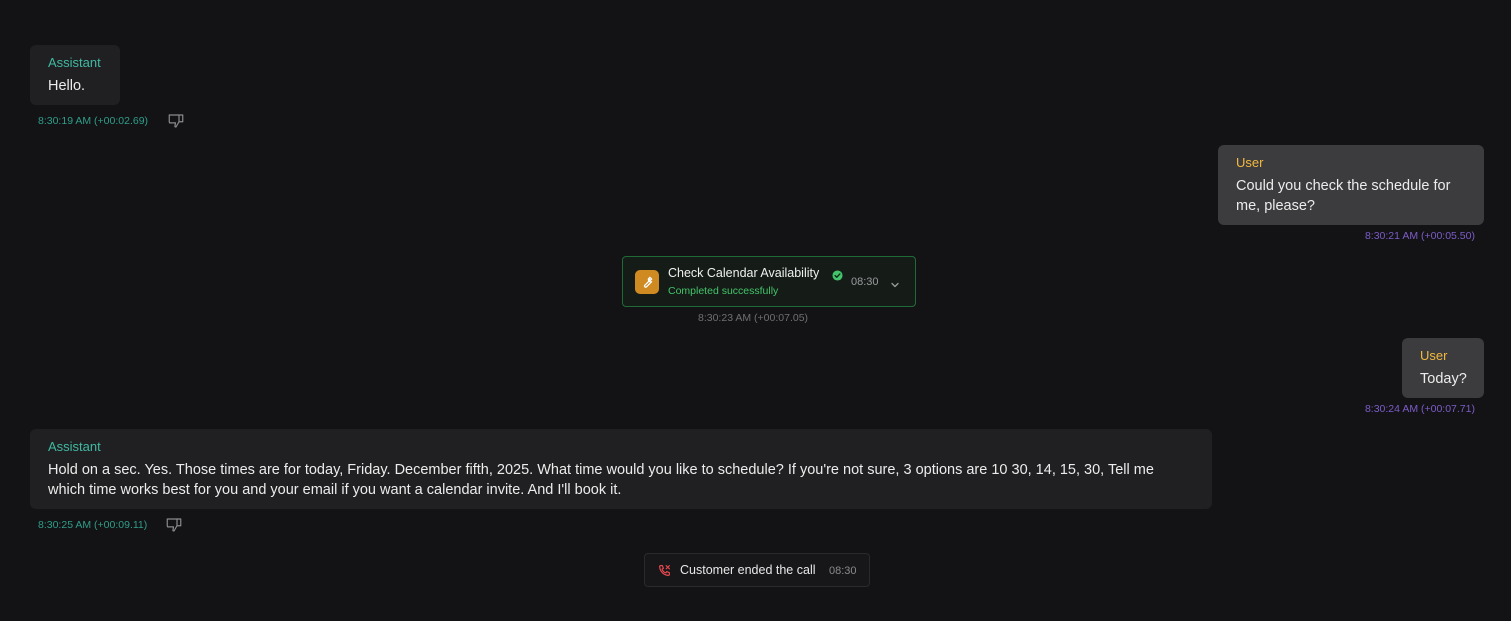  Describe the element at coordinates (93, 121) in the screenshot. I see `message-timestamp: 8:30:19 AM (+00:02.69)` at that location.